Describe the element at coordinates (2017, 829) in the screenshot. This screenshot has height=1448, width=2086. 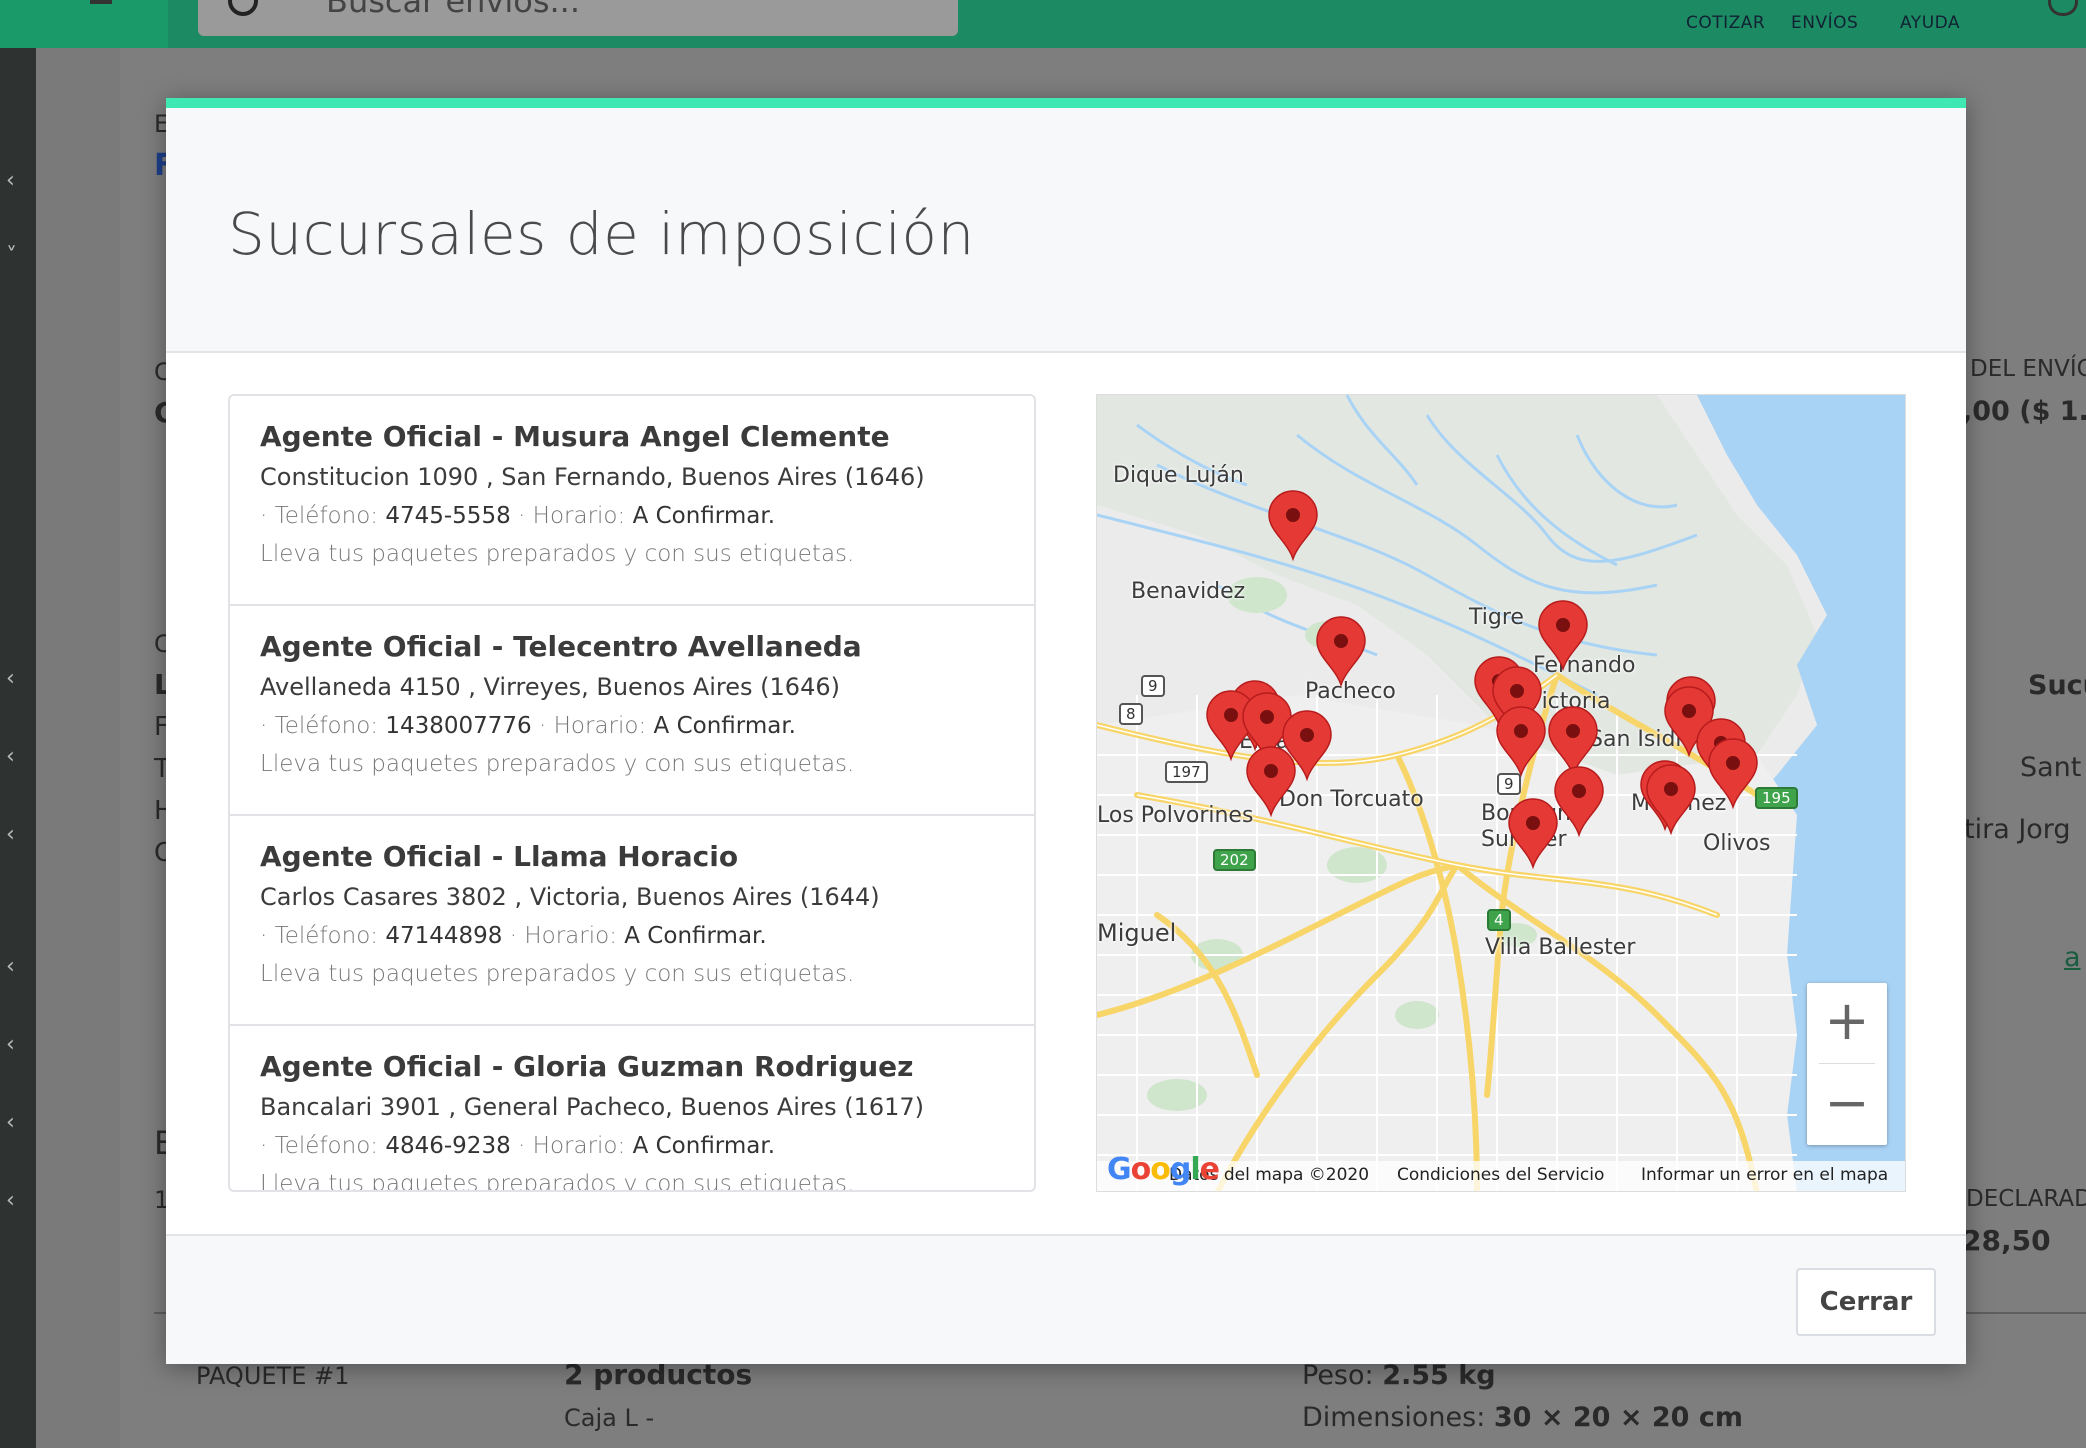
I see `bg-value-recipient: tira Jorg` at that location.